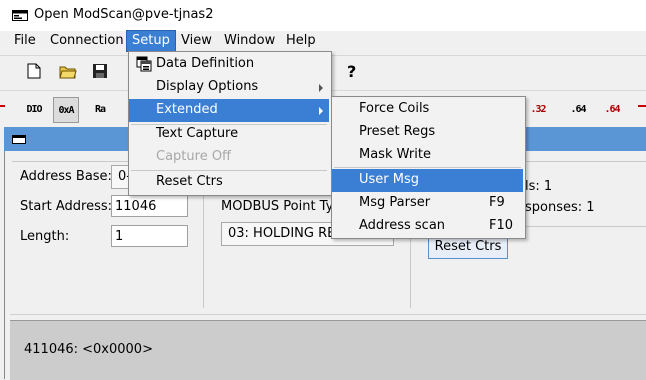 This screenshot has height=380, width=646. What do you see at coordinates (19, 139) in the screenshot?
I see `child-window-icon` at bounding box center [19, 139].